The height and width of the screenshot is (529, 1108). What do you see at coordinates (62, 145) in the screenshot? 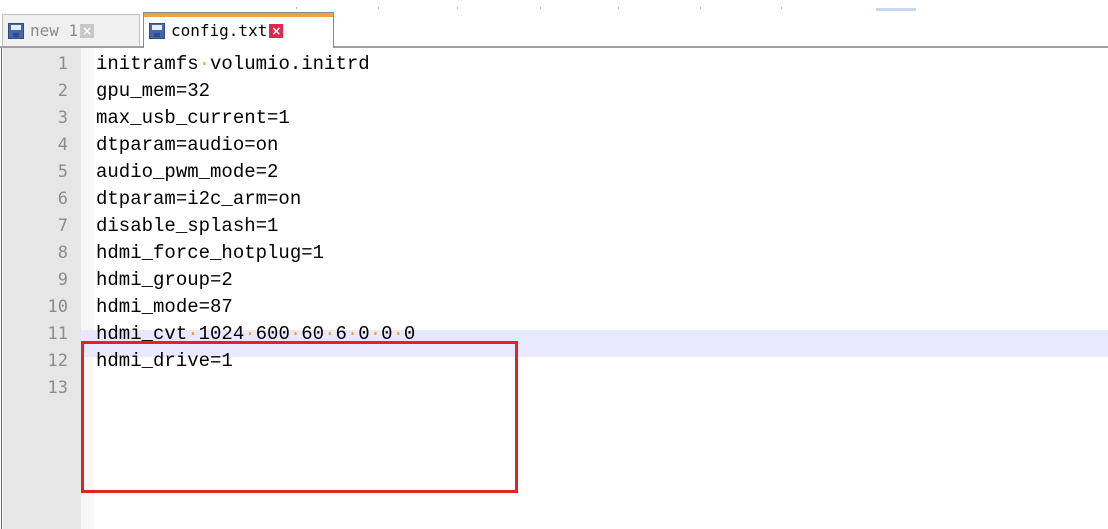
I see `line-number: 4` at bounding box center [62, 145].